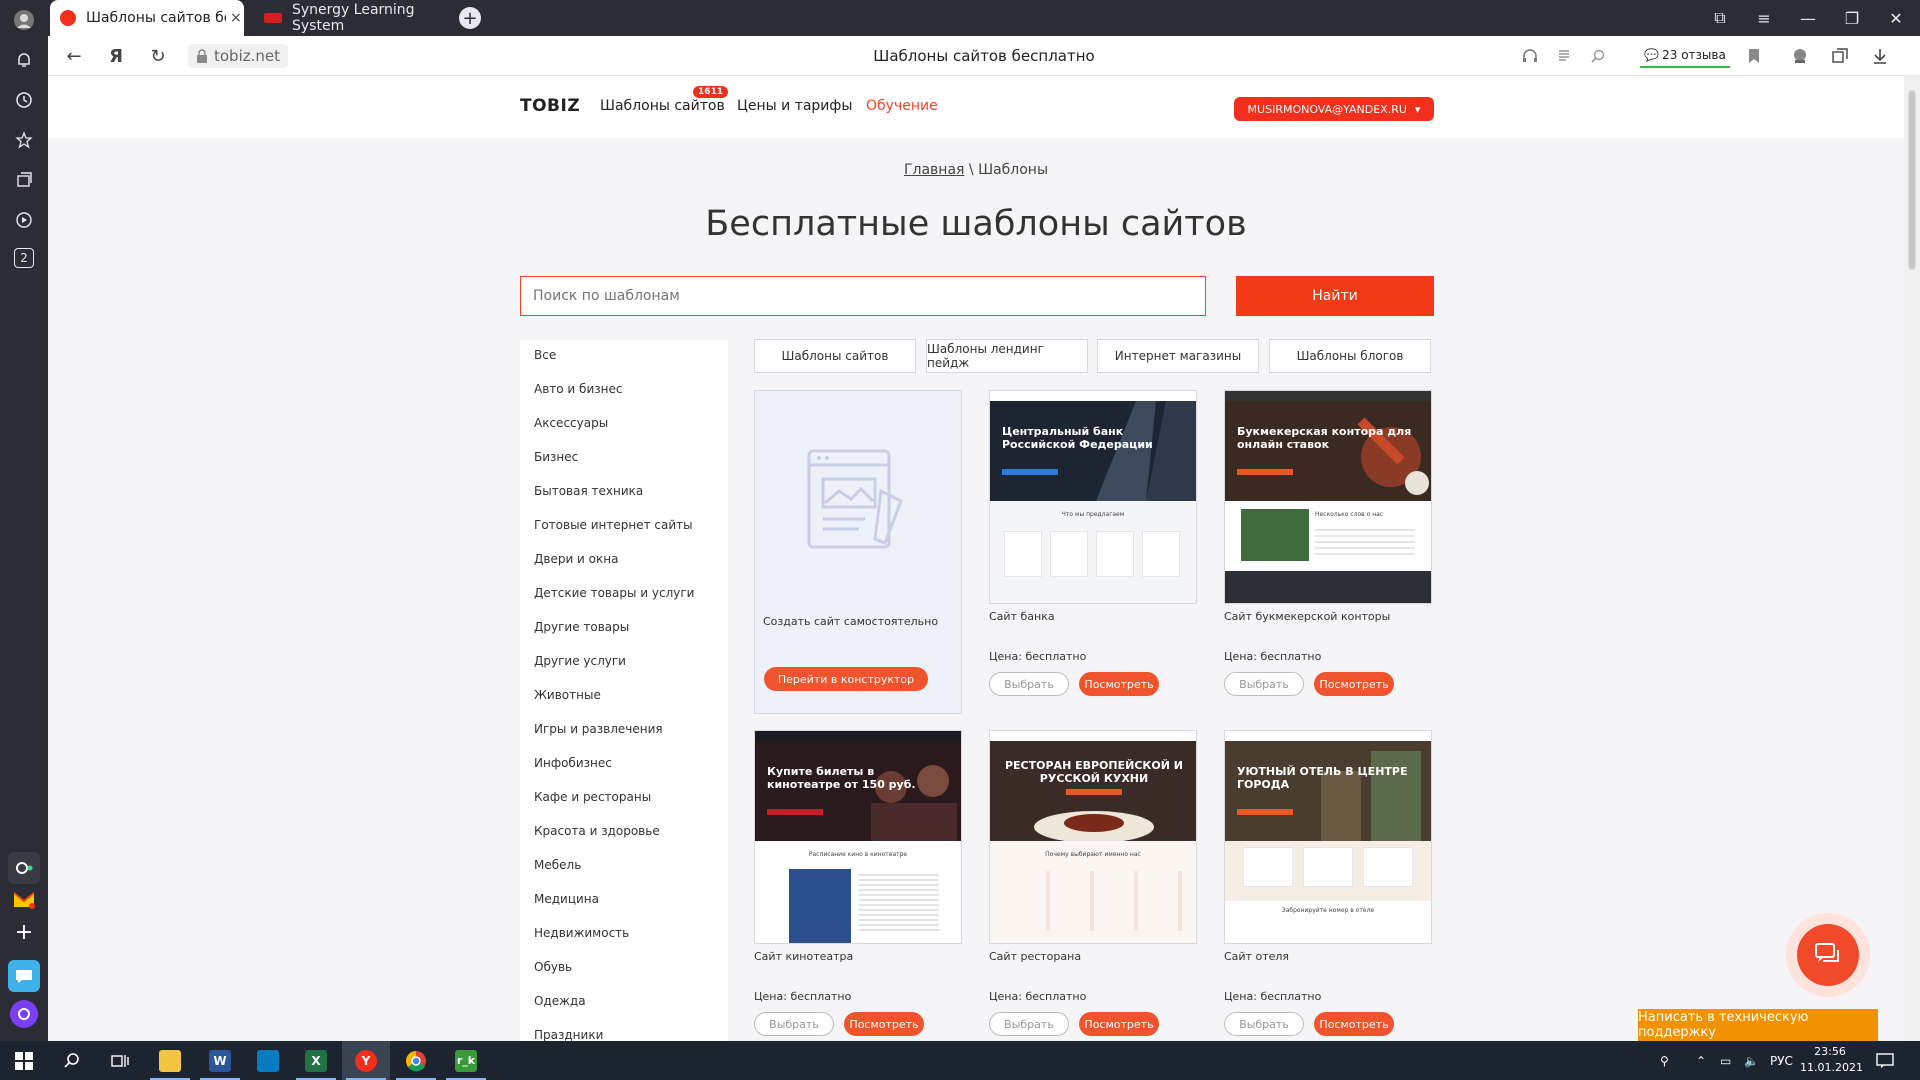 This screenshot has height=1080, width=1920. Describe the element at coordinates (1720, 18) in the screenshot. I see `tab-collections-button: ⧉` at that location.